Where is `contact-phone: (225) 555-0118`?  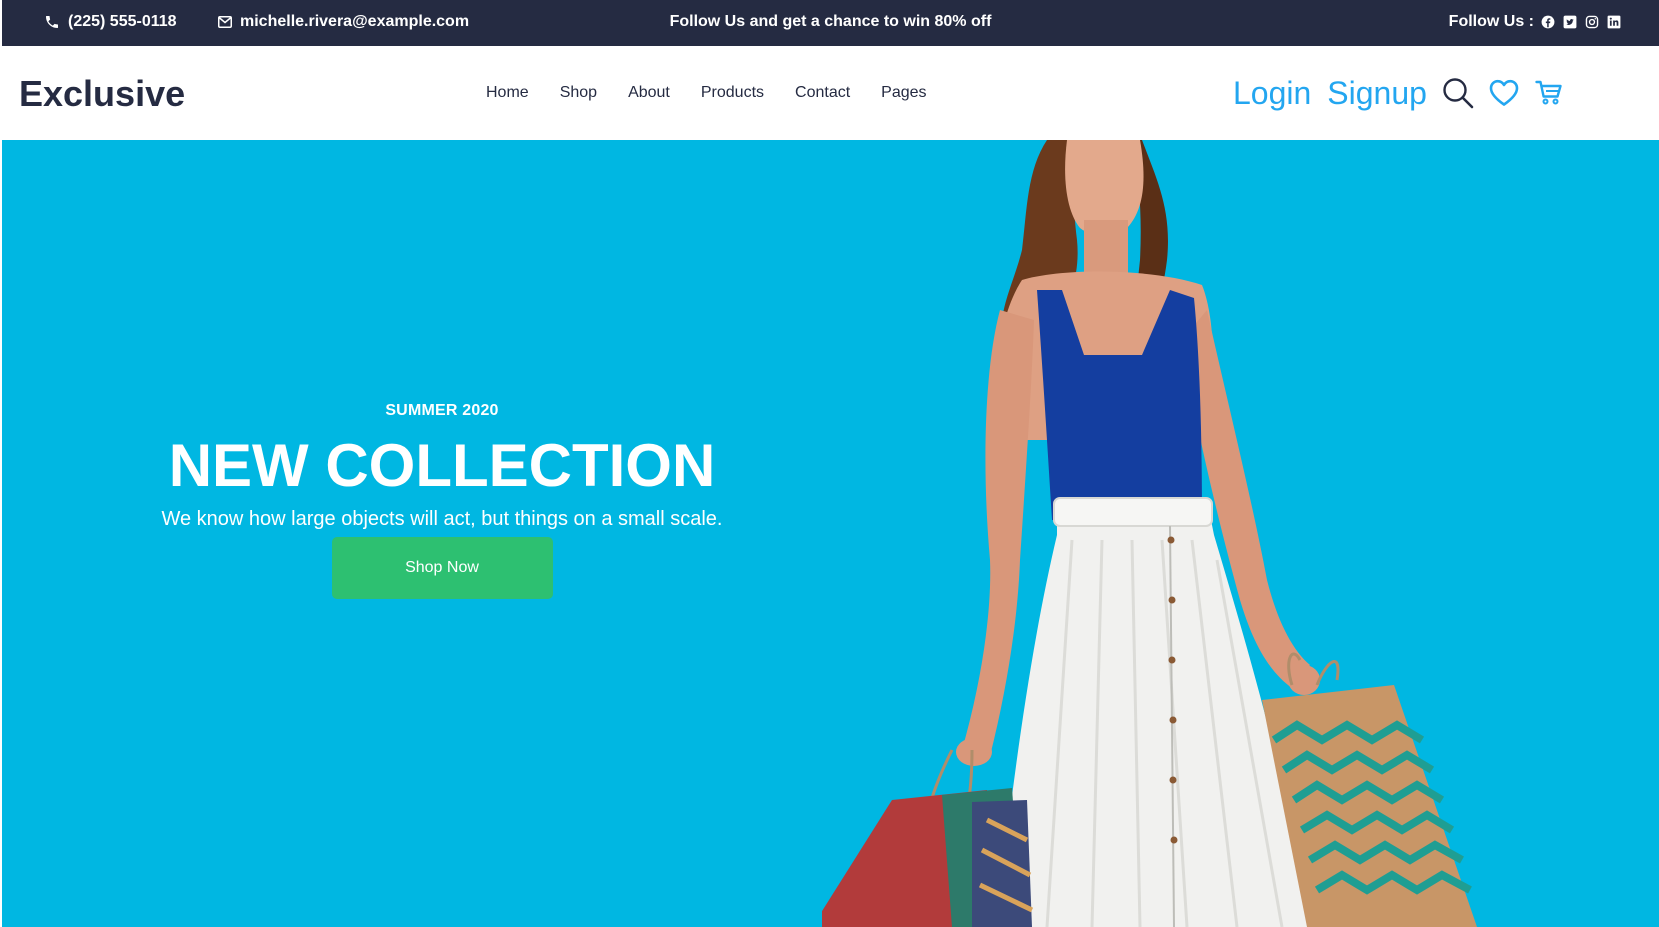
contact-phone: (225) 555-0118 is located at coordinates (110, 22).